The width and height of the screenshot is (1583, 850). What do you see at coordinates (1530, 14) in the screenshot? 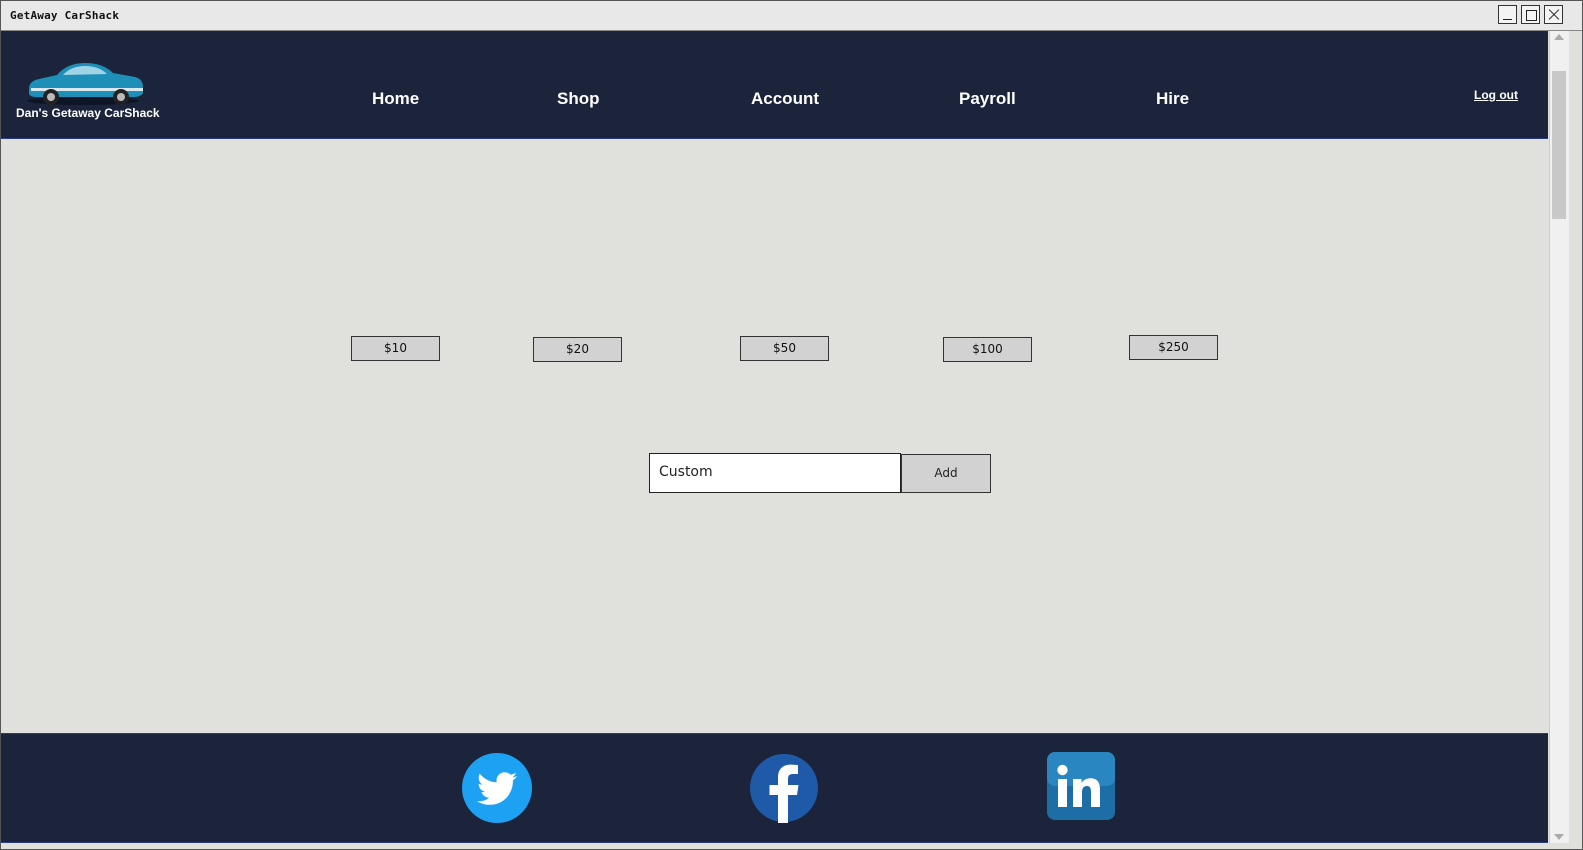
I see `maximize-button` at bounding box center [1530, 14].